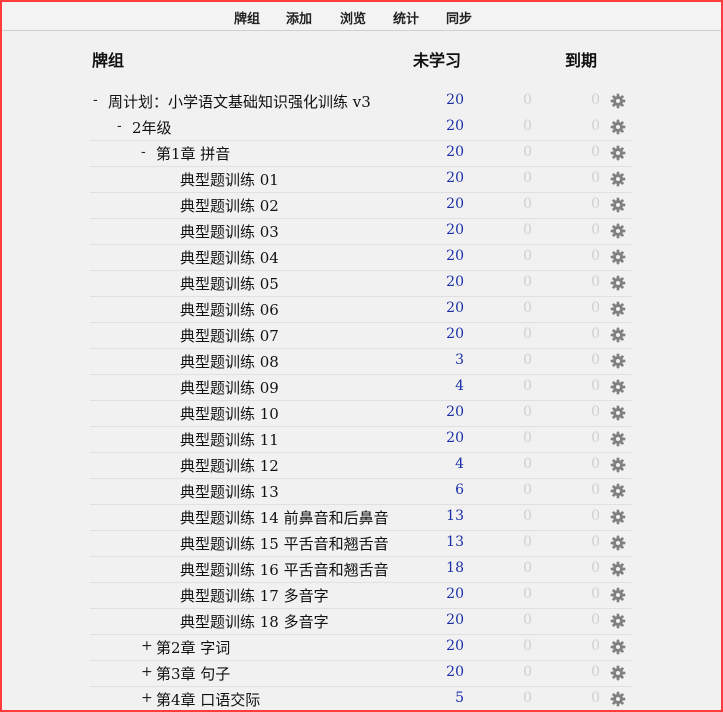 The height and width of the screenshot is (712, 723). Describe the element at coordinates (459, 17) in the screenshot. I see `menu-sync: 同步` at that location.